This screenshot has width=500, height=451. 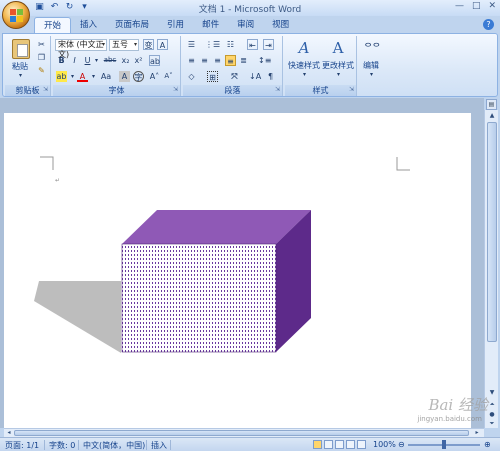 What do you see at coordinates (277, 89) in the screenshot?
I see `paragraph-launcher-icon: ⇲` at bounding box center [277, 89].